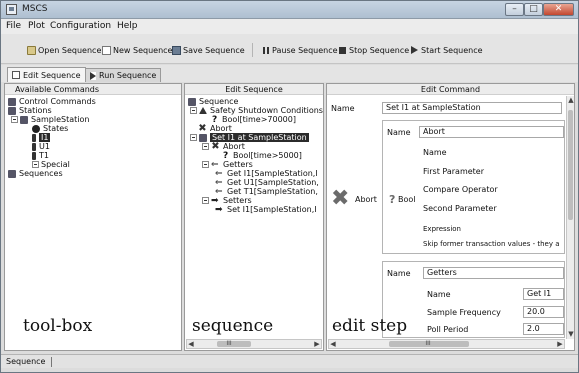 The height and width of the screenshot is (373, 579). Describe the element at coordinates (50, 119) in the screenshot. I see `tree-item-samplestation: SampleStation` at that location.